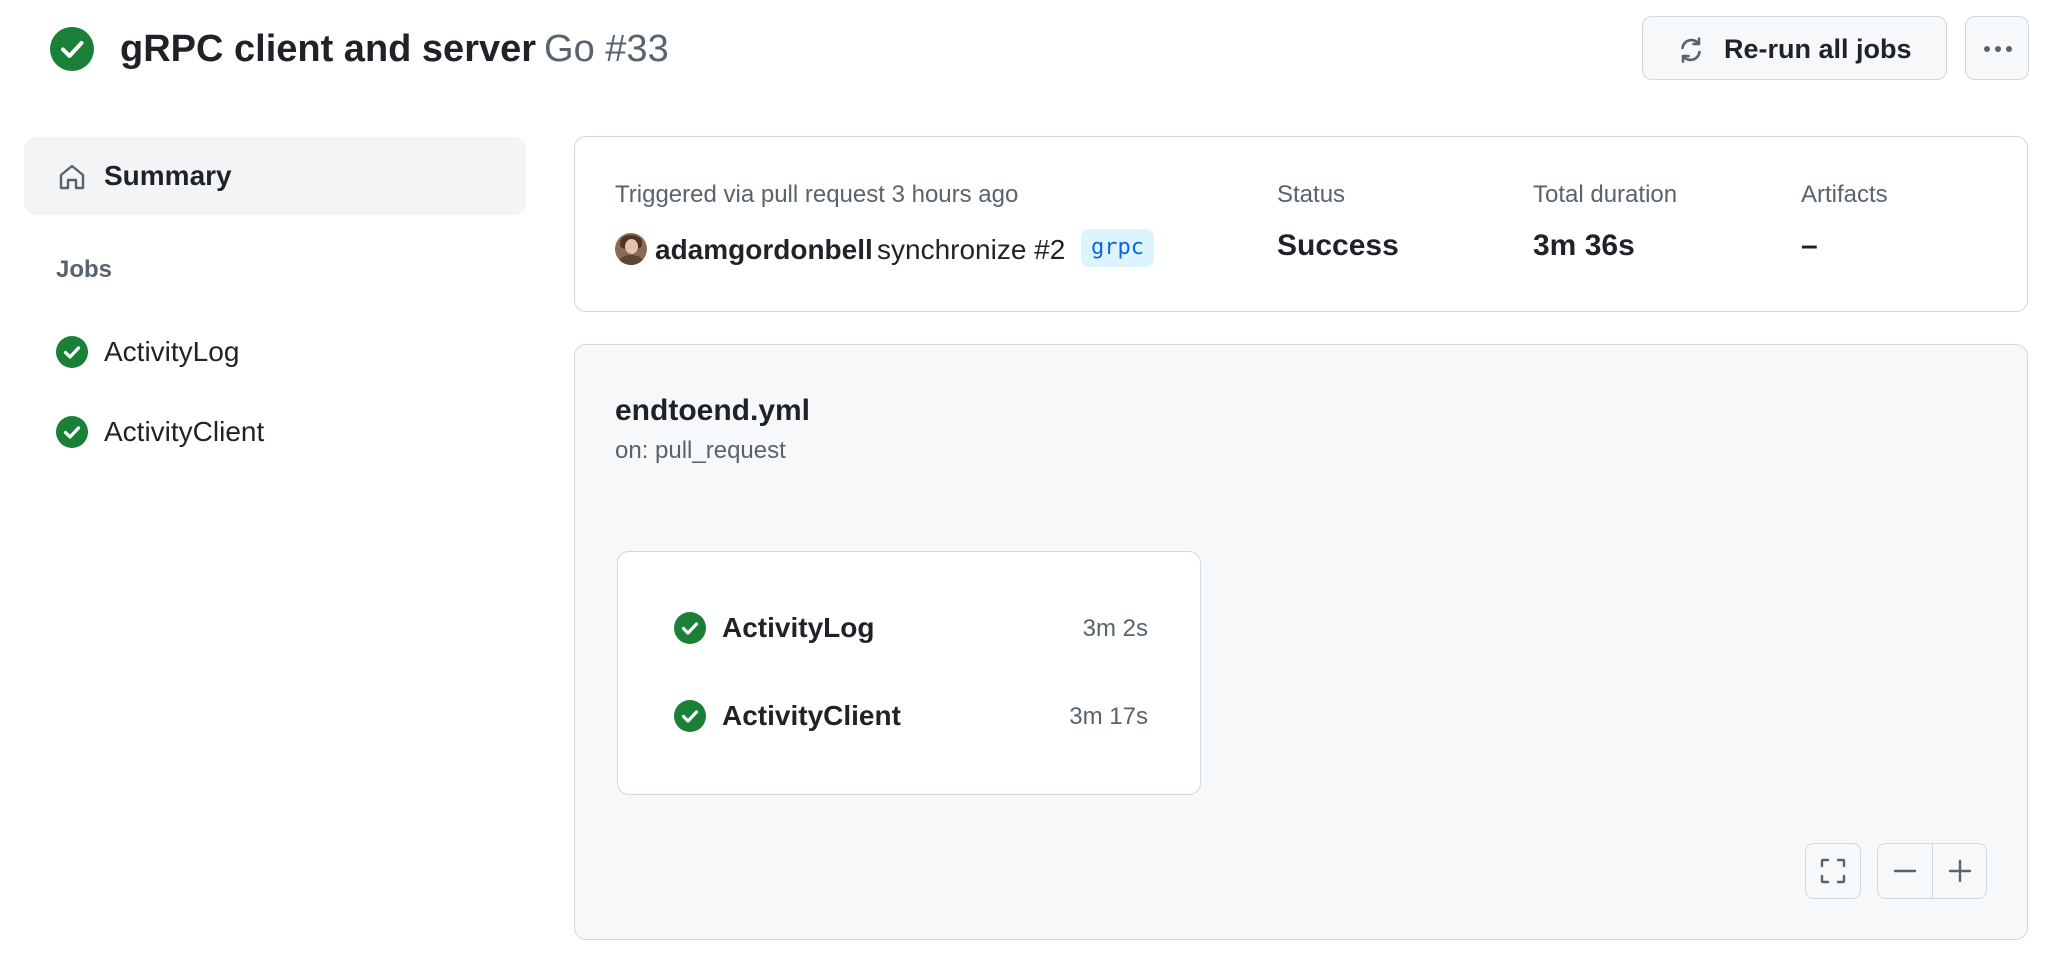 Image resolution: width=2050 pixels, height=970 pixels. I want to click on rerun-label: Re-run all jobs, so click(1818, 49).